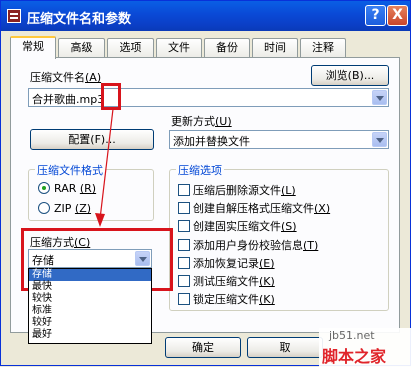  Describe the element at coordinates (375, 15) in the screenshot. I see `help-button: ?` at that location.